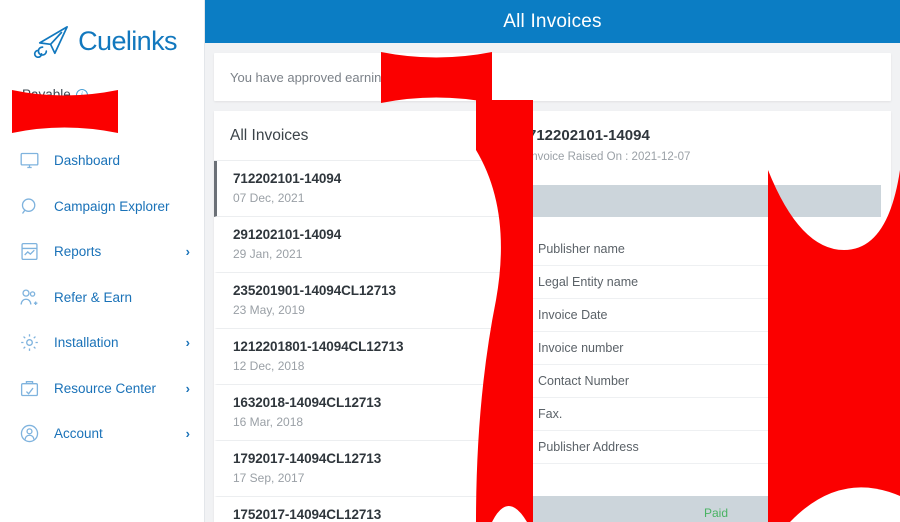 The image size is (900, 522). I want to click on sidebar-item-account: Account ›, so click(102, 434).